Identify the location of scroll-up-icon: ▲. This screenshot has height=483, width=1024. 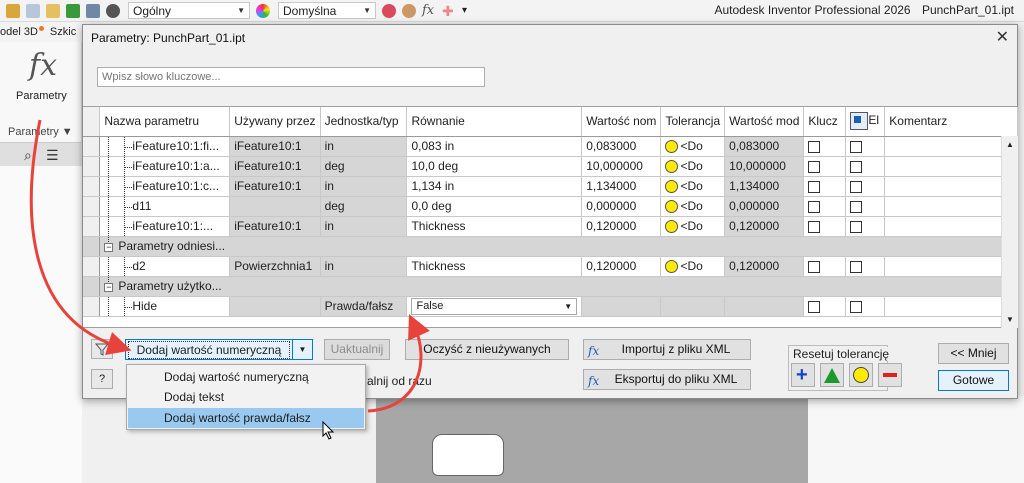
(1010, 144).